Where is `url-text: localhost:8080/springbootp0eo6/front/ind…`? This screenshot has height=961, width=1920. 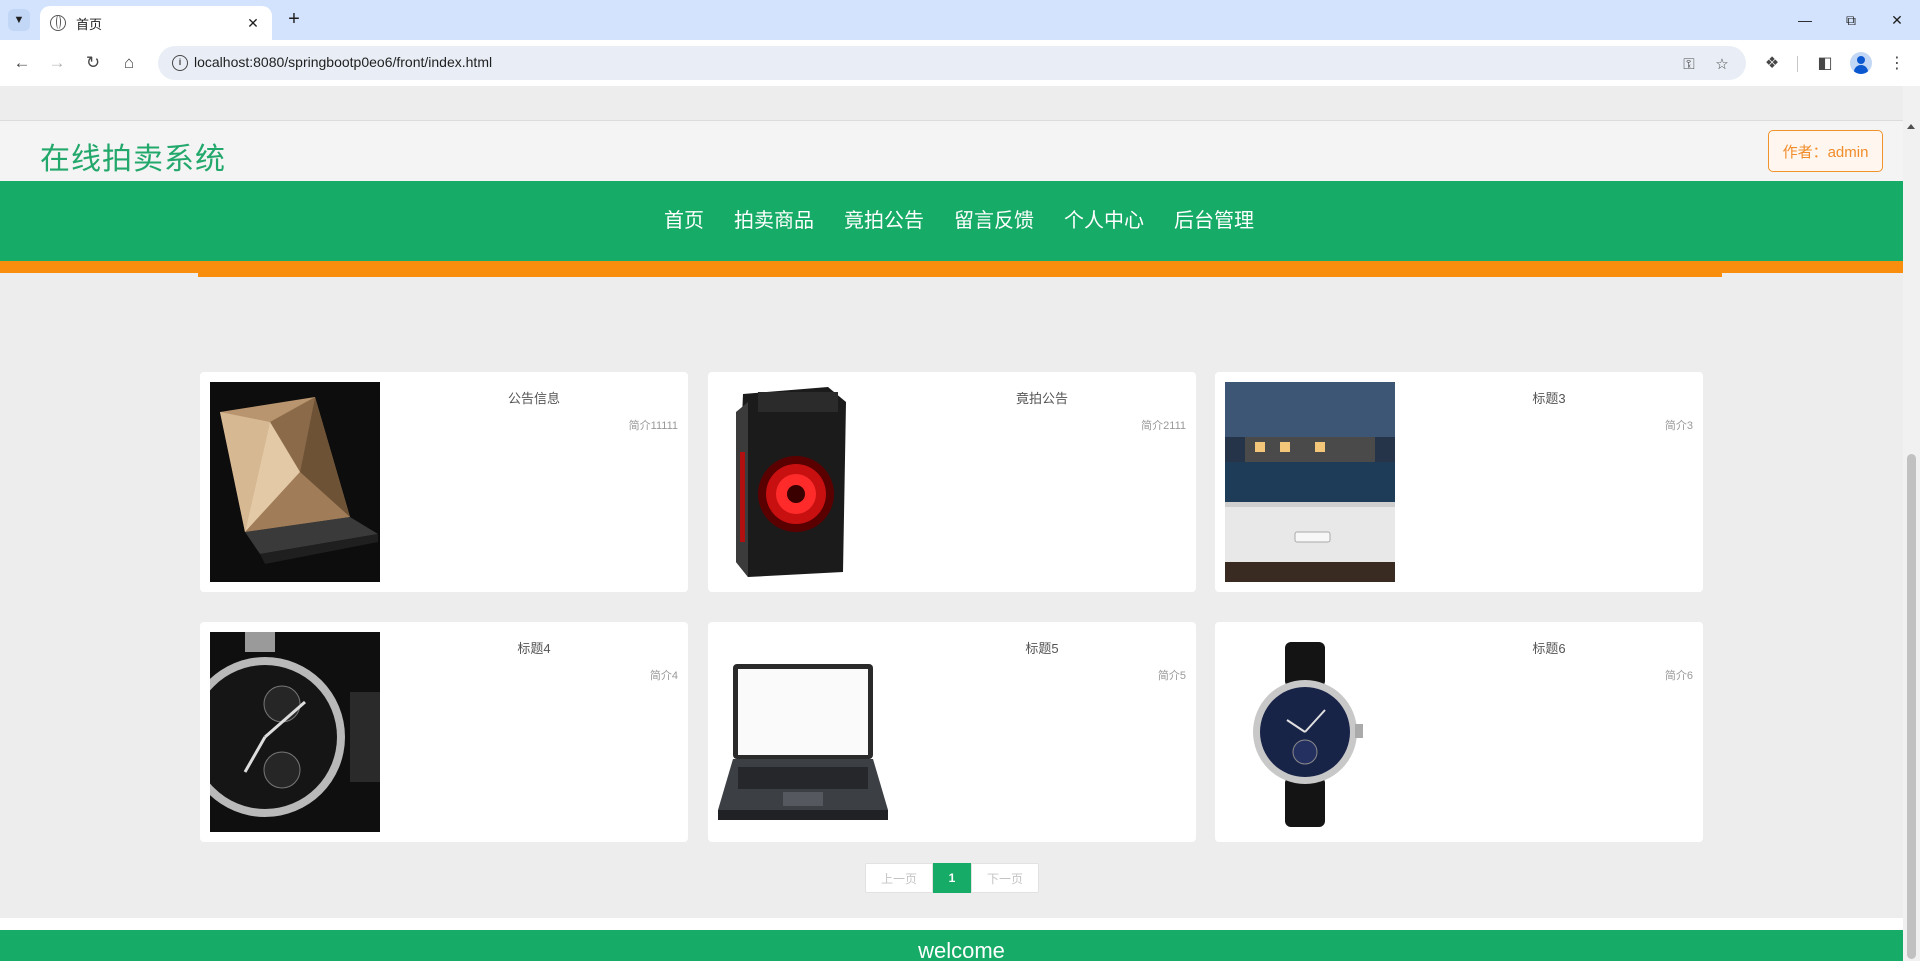
url-text: localhost:8080/springbootp0eo6/front/ind… is located at coordinates (343, 62).